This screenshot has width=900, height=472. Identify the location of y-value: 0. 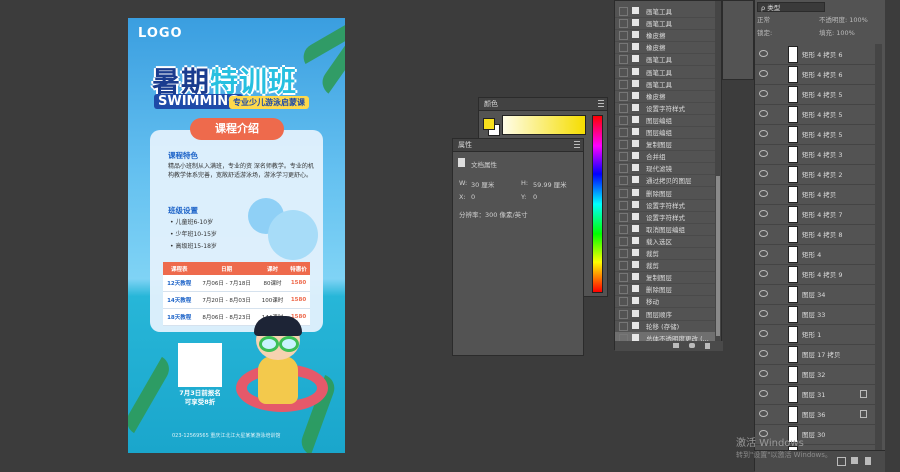
(535, 197).